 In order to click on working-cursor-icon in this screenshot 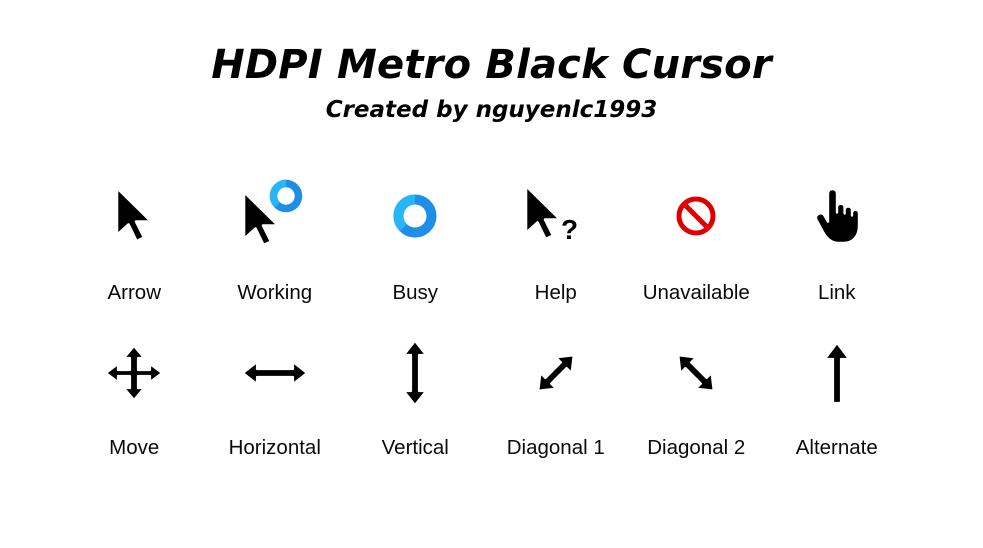, I will do `click(275, 216)`.